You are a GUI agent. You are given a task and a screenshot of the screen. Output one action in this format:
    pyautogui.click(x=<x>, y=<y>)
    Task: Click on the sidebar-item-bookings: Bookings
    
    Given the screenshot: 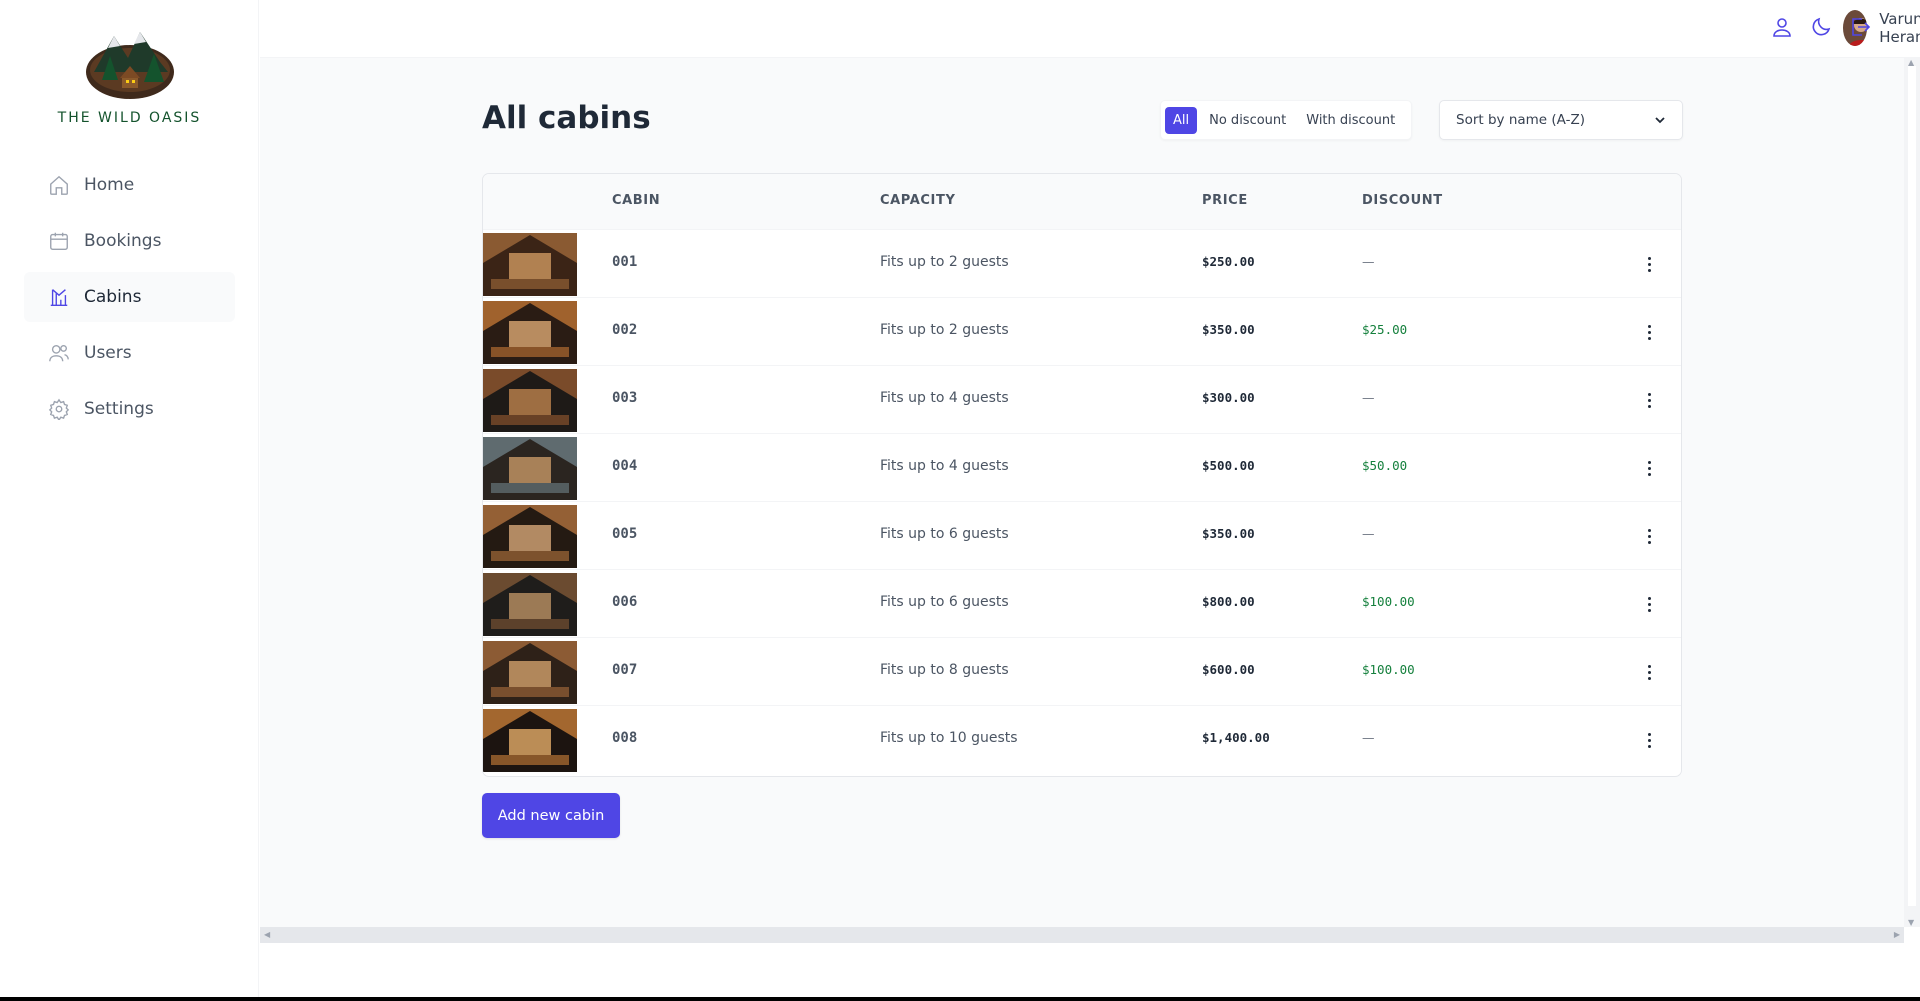 What is the action you would take?
    pyautogui.click(x=129, y=241)
    